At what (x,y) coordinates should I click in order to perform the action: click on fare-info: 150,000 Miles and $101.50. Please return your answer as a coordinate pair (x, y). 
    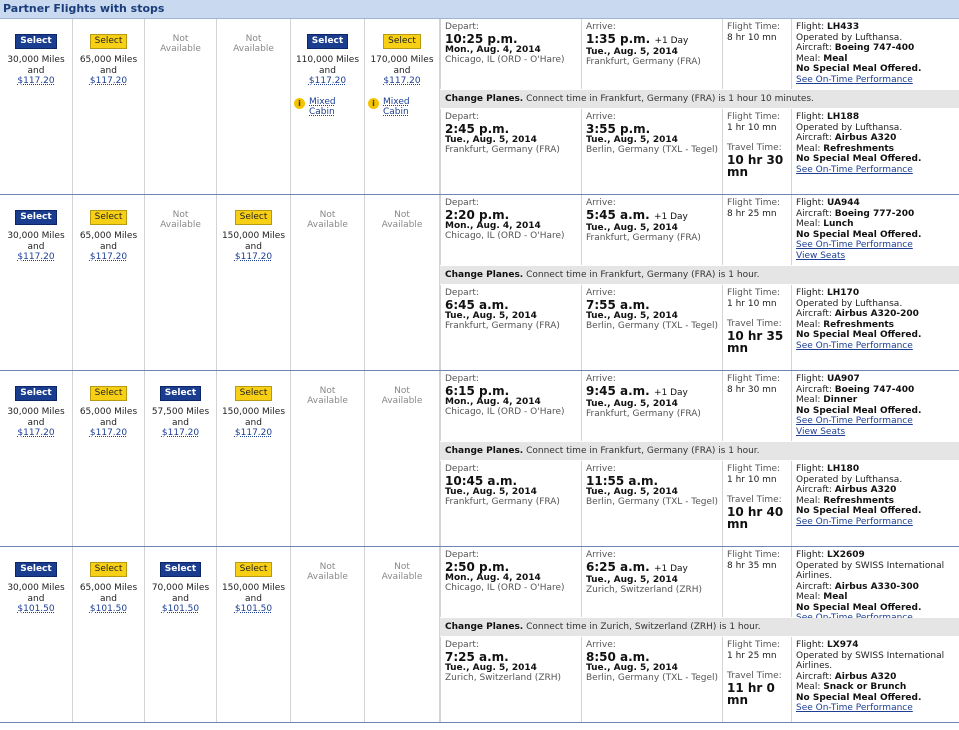
    Looking at the image, I should click on (253, 599).